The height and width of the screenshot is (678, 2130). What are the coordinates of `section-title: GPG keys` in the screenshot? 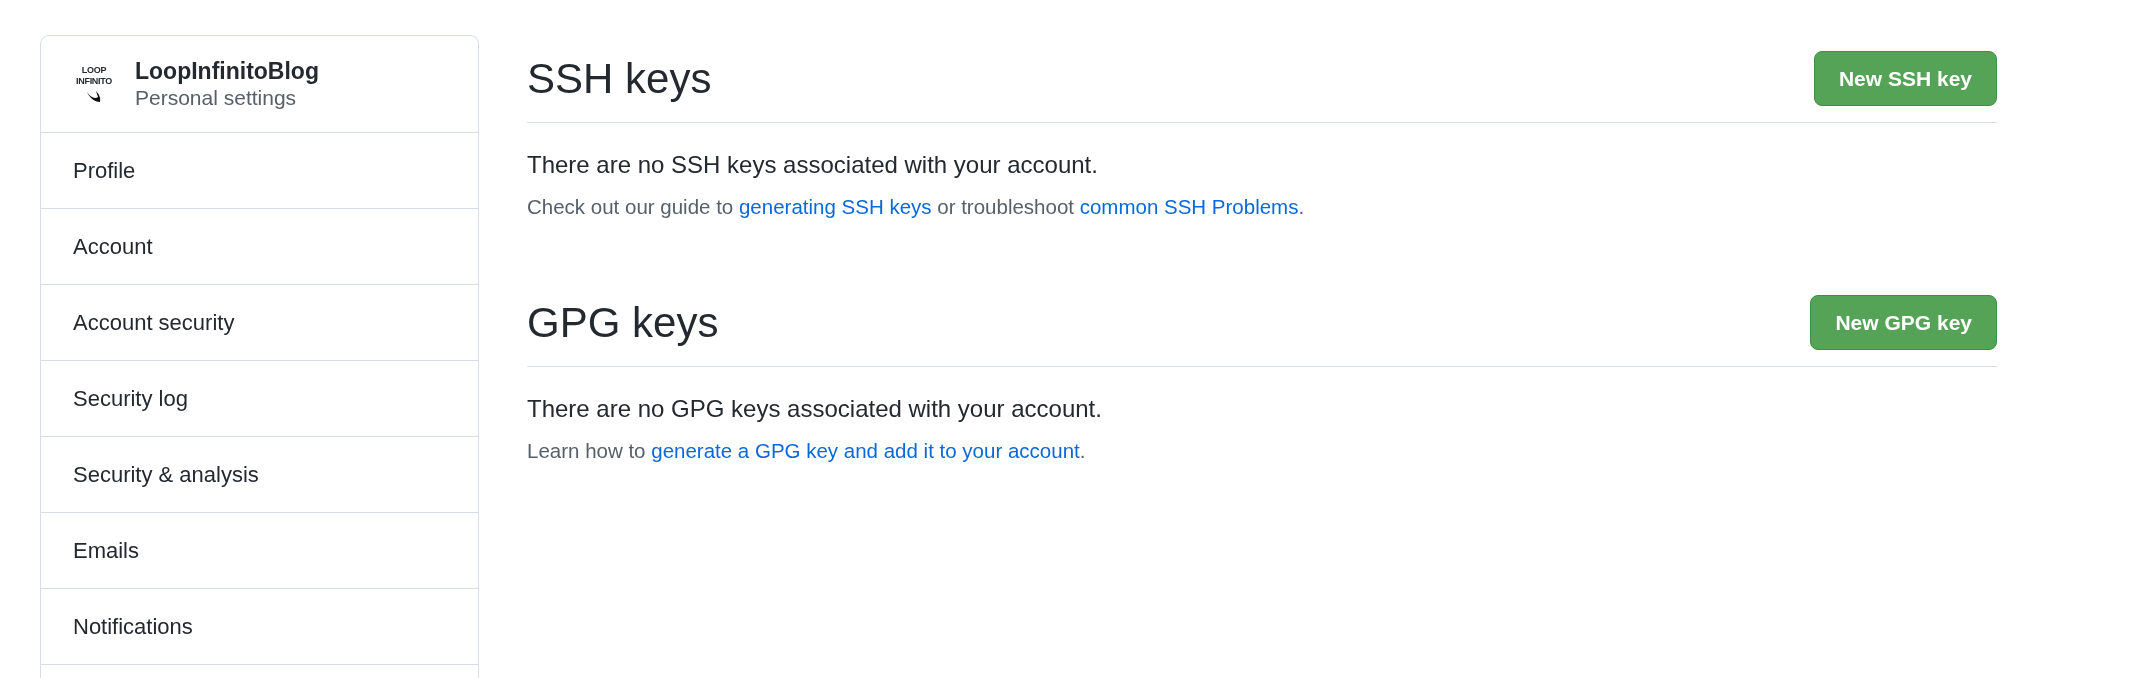 It's located at (623, 322).